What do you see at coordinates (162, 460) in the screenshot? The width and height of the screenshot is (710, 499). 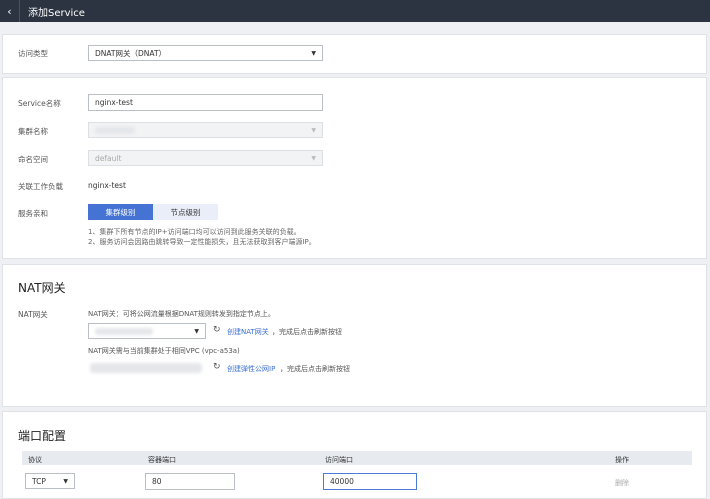 I see `column-header-container-port: 容器端口` at bounding box center [162, 460].